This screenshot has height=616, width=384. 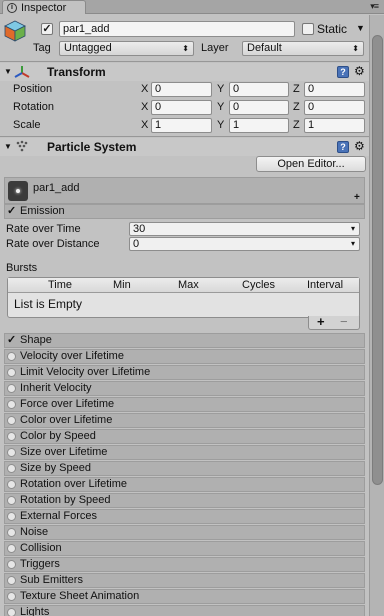 What do you see at coordinates (259, 107) in the screenshot?
I see `rotation-y-field: 0` at bounding box center [259, 107].